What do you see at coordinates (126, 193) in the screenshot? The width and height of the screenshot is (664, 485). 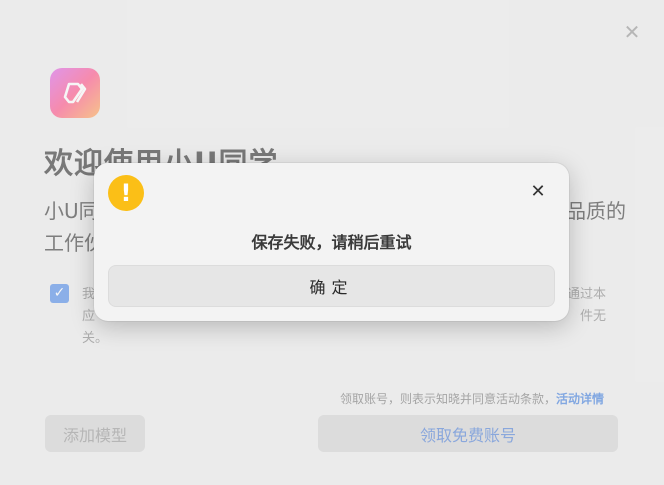 I see `warning-icon: !` at bounding box center [126, 193].